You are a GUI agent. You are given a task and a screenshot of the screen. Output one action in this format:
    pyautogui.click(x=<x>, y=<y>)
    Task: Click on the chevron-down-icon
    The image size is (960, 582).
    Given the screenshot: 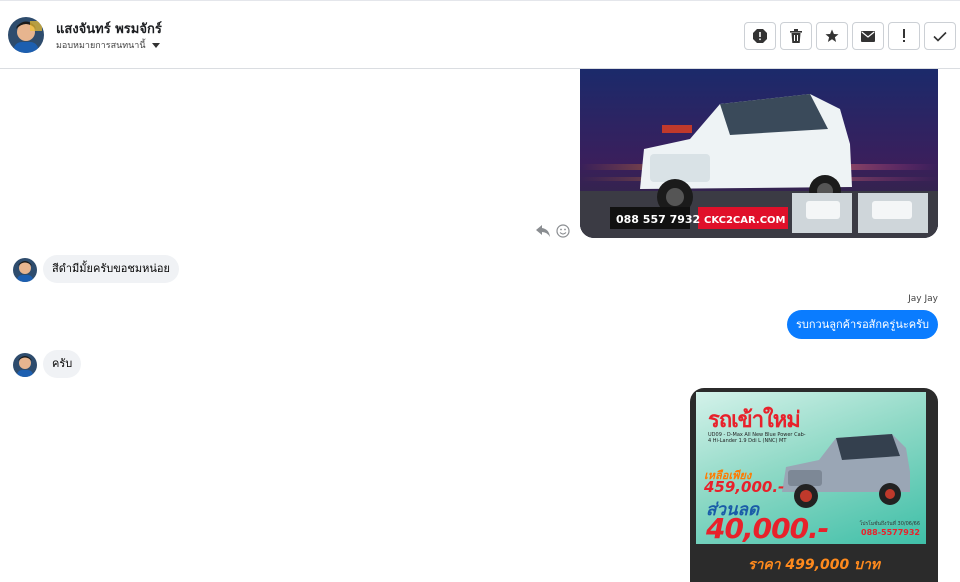 What is the action you would take?
    pyautogui.click(x=155, y=45)
    